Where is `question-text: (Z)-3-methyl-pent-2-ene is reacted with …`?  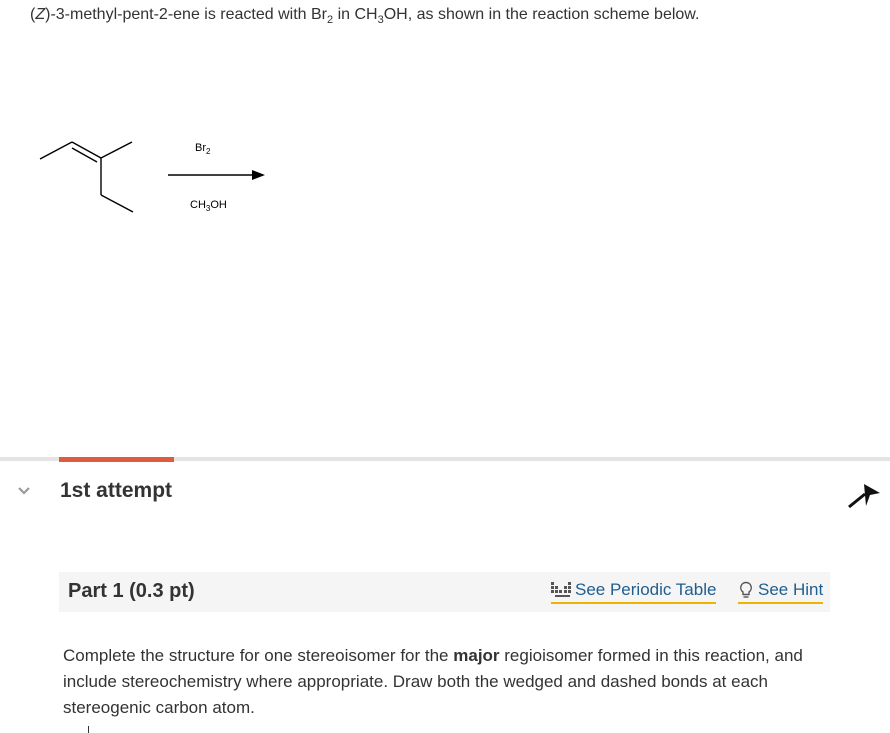
question-text: (Z)-3-methyl-pent-2-ene is reacted with … is located at coordinates (365, 16).